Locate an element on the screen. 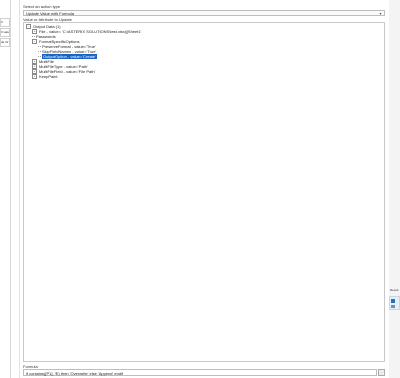 The width and height of the screenshot is (400, 378). left-field-2: 3 valu is located at coordinates (5, 32).